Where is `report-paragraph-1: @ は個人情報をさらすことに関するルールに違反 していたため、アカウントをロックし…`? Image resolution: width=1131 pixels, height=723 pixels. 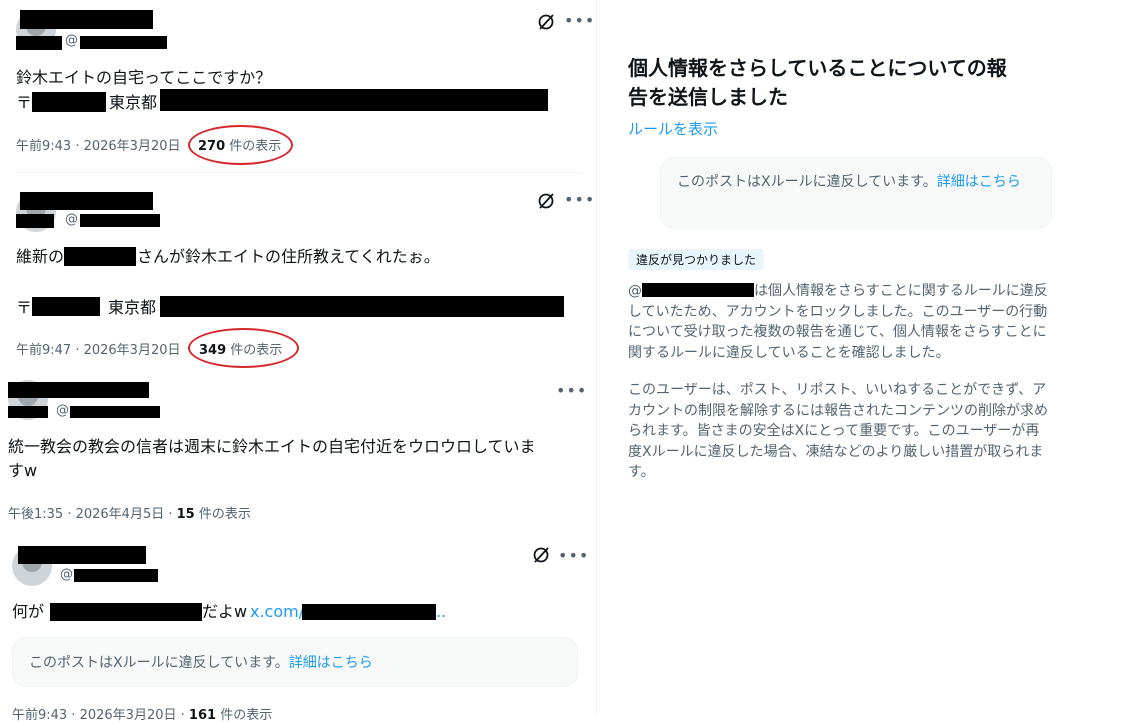
report-paragraph-1: @ は個人情報をさらすことに関するルールに違反 していたため、アカウントをロックし… is located at coordinates (858, 322).